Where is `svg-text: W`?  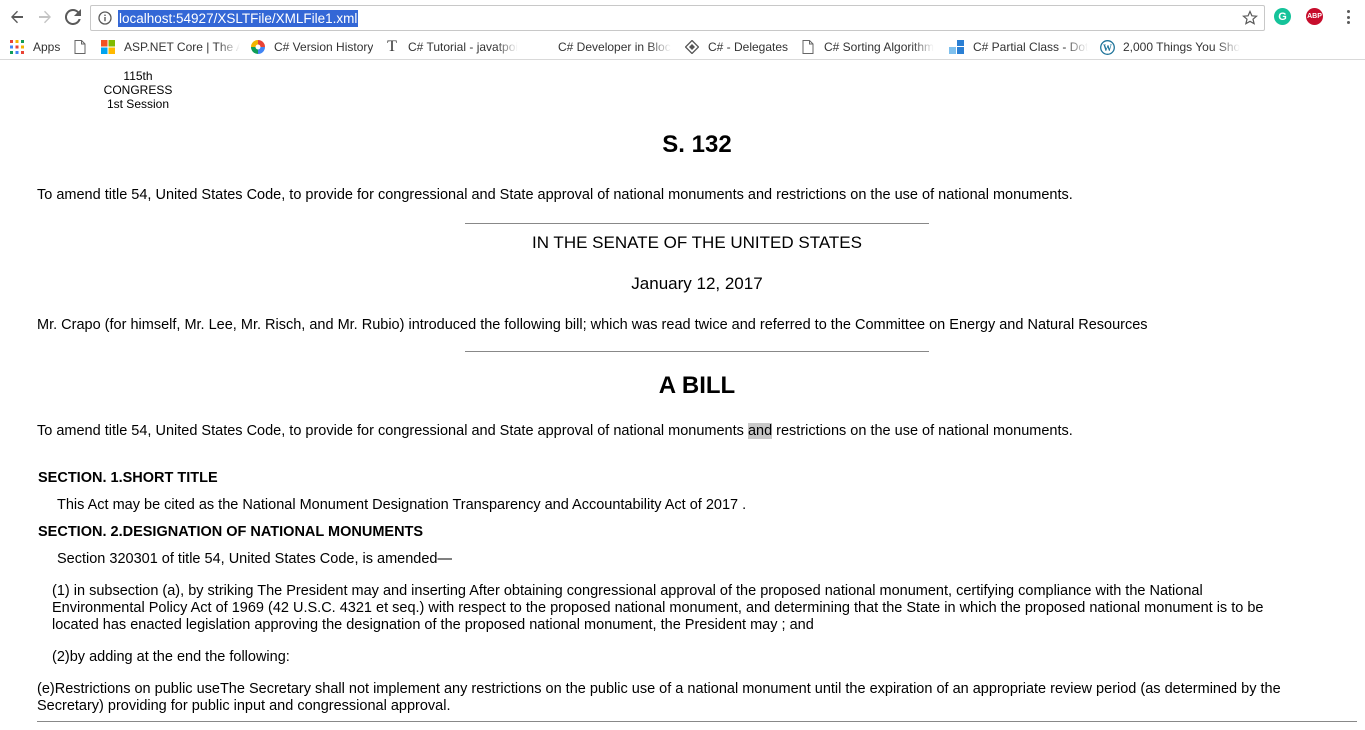
svg-text: W is located at coordinates (1107, 48).